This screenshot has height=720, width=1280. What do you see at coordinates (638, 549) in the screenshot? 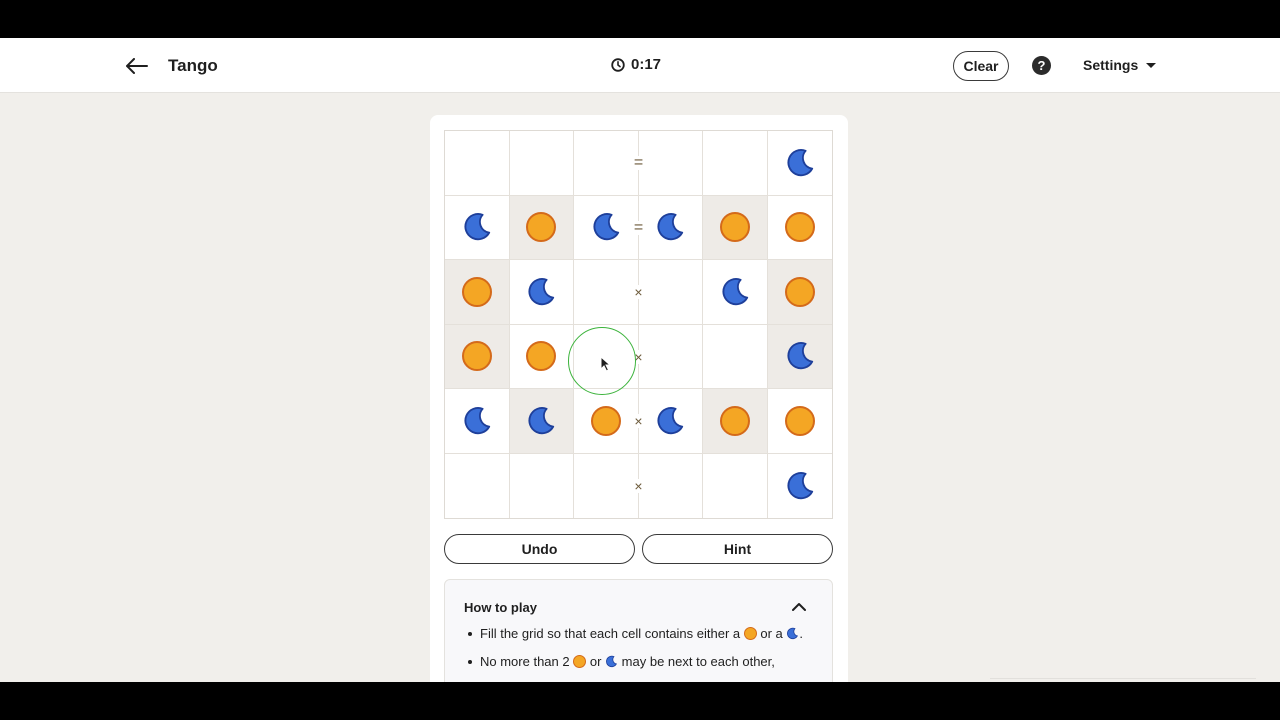
I see `game-controls: Undo Hint` at bounding box center [638, 549].